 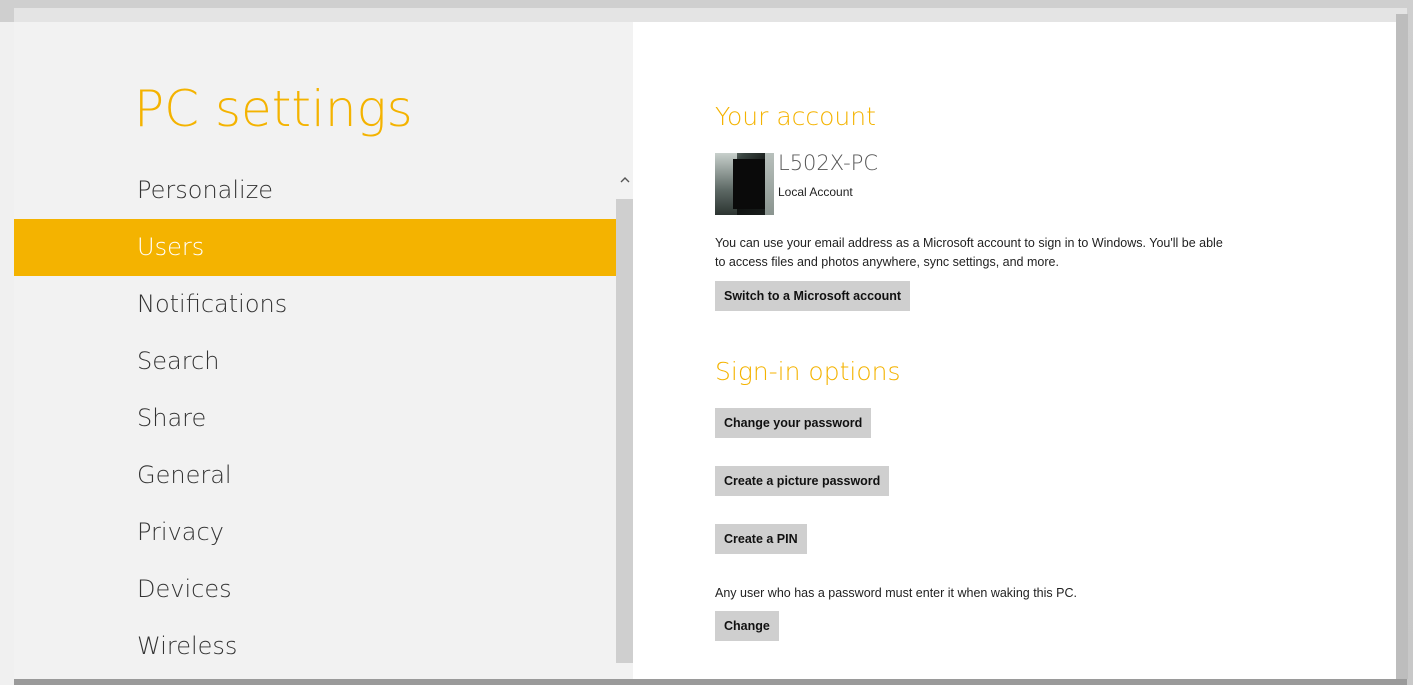 I want to click on account-type: Local Account, so click(x=815, y=192).